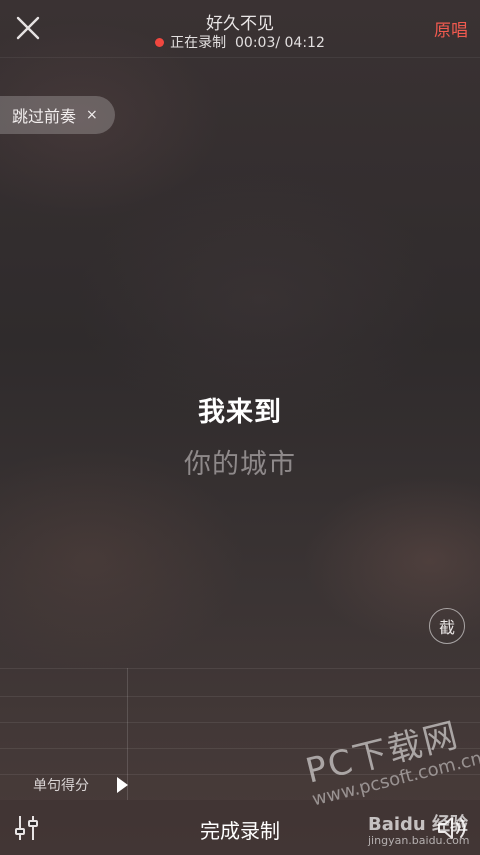 The width and height of the screenshot is (480, 855). Describe the element at coordinates (418, 824) in the screenshot. I see `watermark-baidu: Baidu 经验` at that location.